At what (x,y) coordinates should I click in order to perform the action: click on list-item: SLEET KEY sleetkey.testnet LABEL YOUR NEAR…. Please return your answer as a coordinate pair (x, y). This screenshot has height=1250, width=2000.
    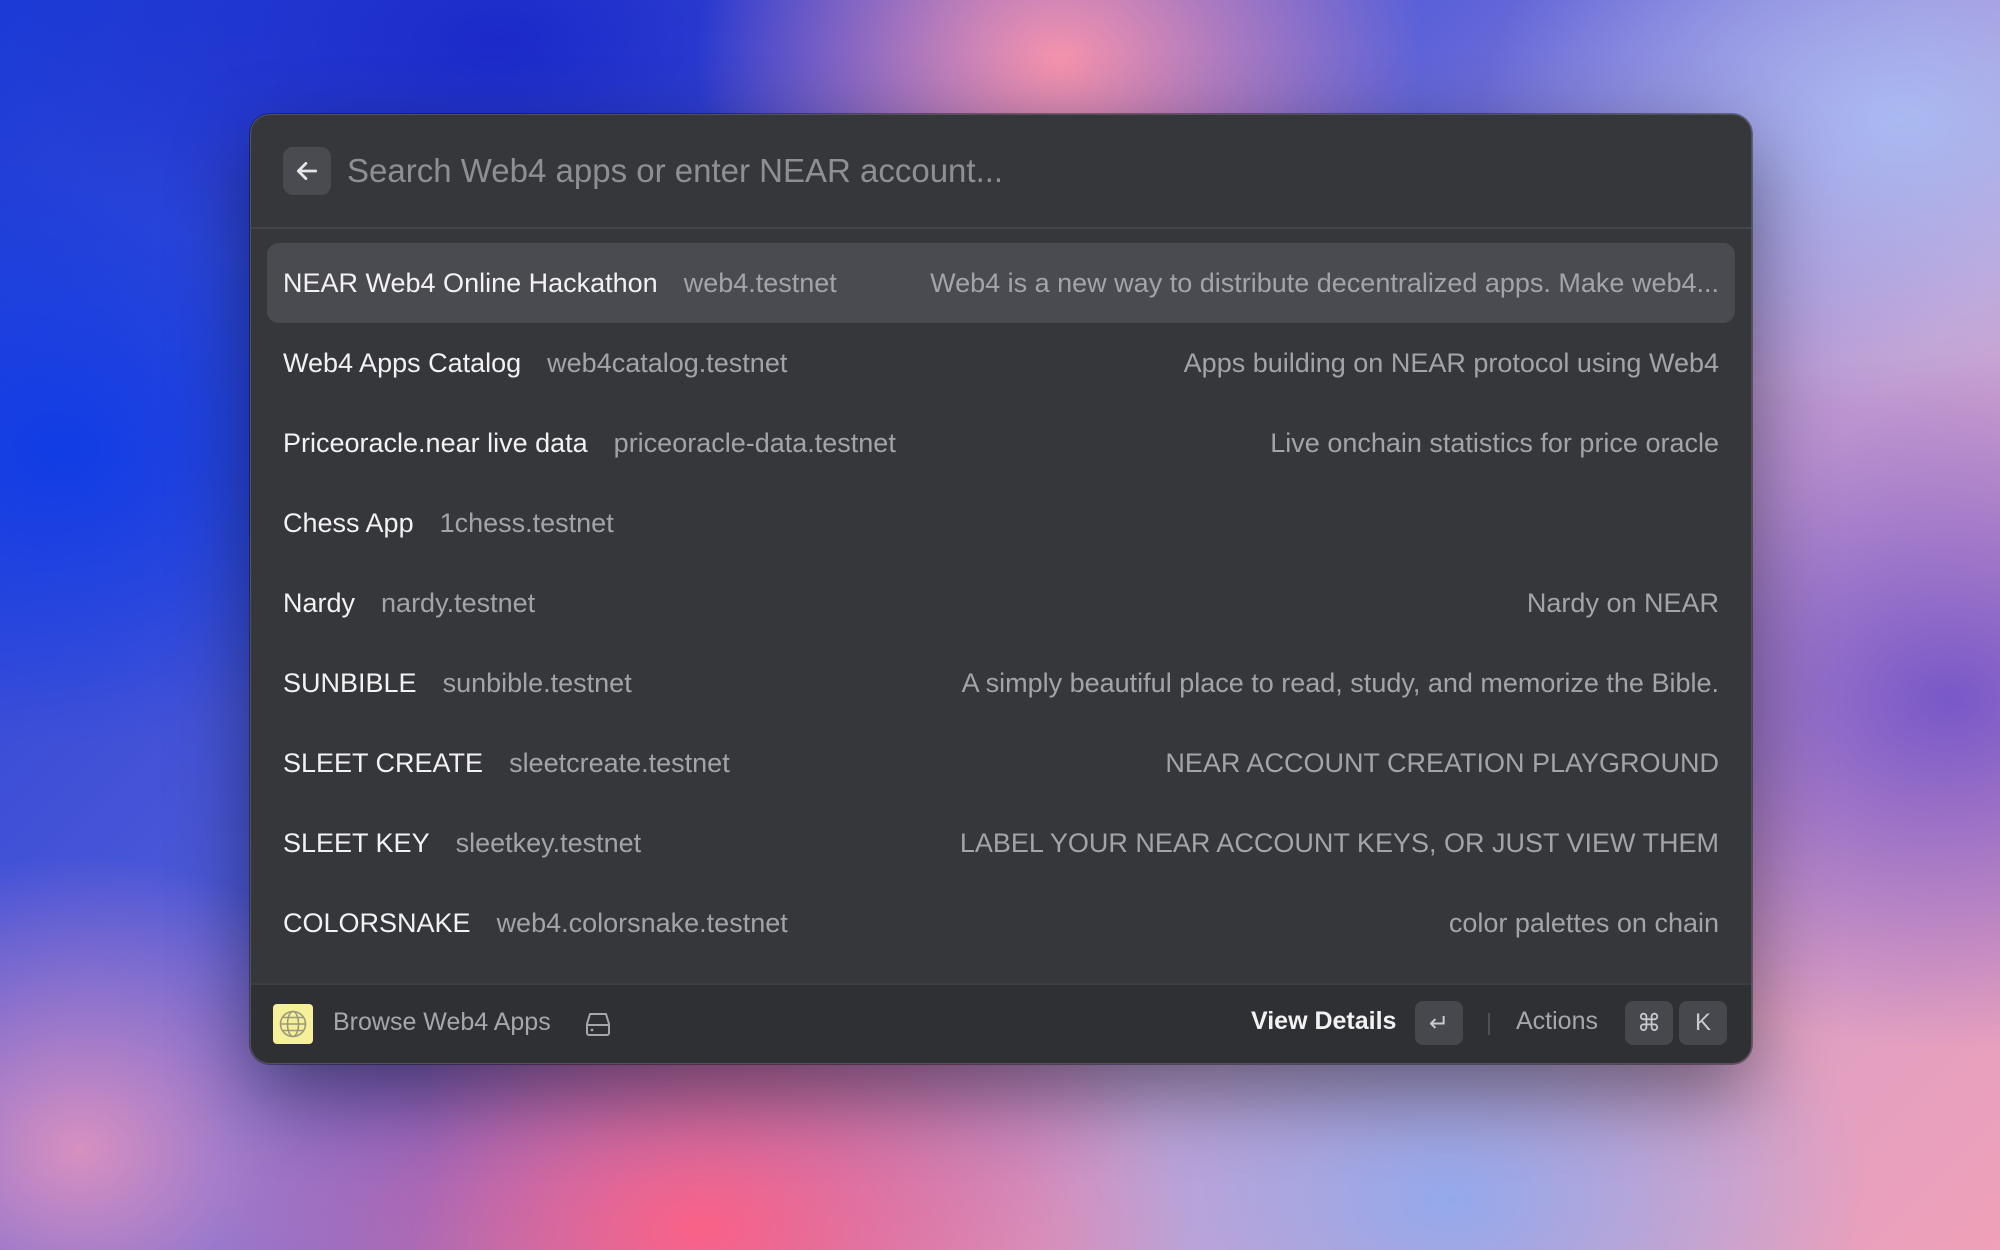
    Looking at the image, I should click on (1001, 843).